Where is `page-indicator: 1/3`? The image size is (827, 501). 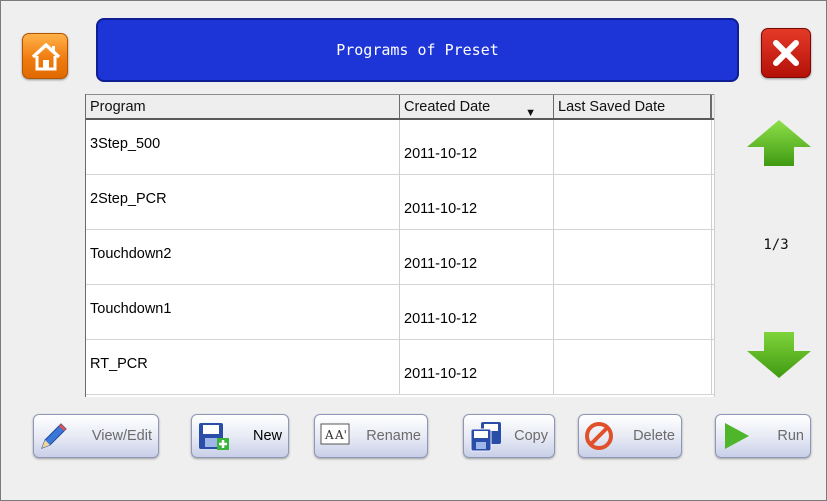 page-indicator: 1/3 is located at coordinates (776, 245).